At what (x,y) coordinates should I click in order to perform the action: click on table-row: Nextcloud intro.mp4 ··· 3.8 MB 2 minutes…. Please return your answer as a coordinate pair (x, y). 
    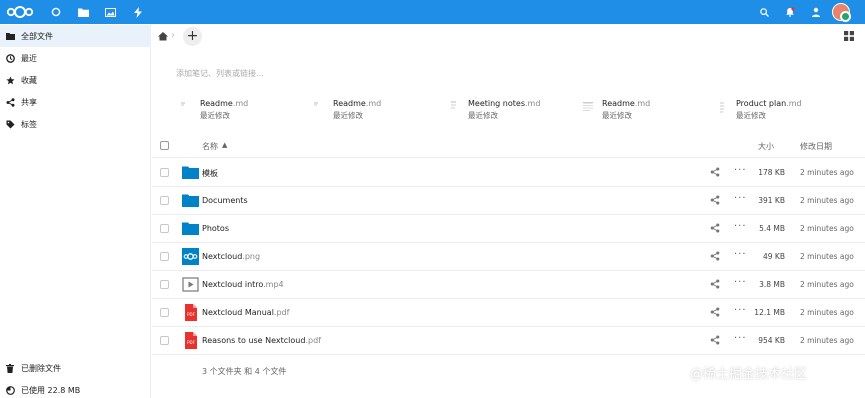
    Looking at the image, I should click on (508, 285).